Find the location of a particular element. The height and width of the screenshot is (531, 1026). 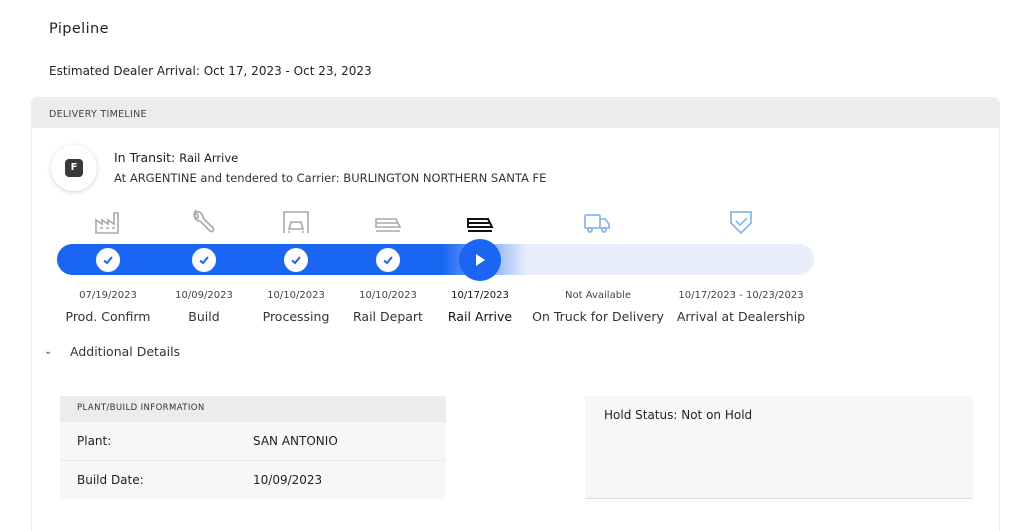

transit-status: In Transit: Rail Arrive is located at coordinates (176, 157).